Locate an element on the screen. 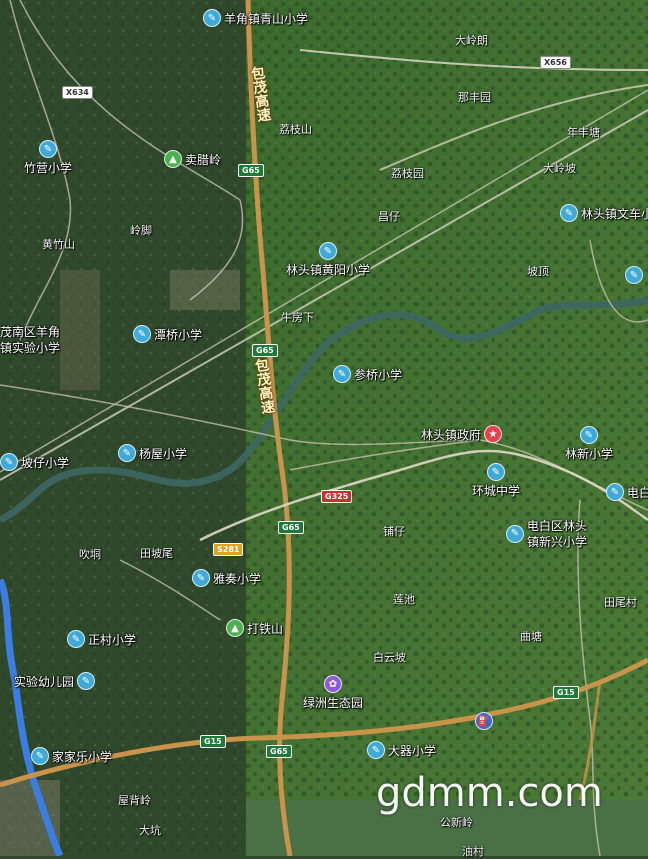 The image size is (648, 859). poi-label: 林新小学 is located at coordinates (589, 454).